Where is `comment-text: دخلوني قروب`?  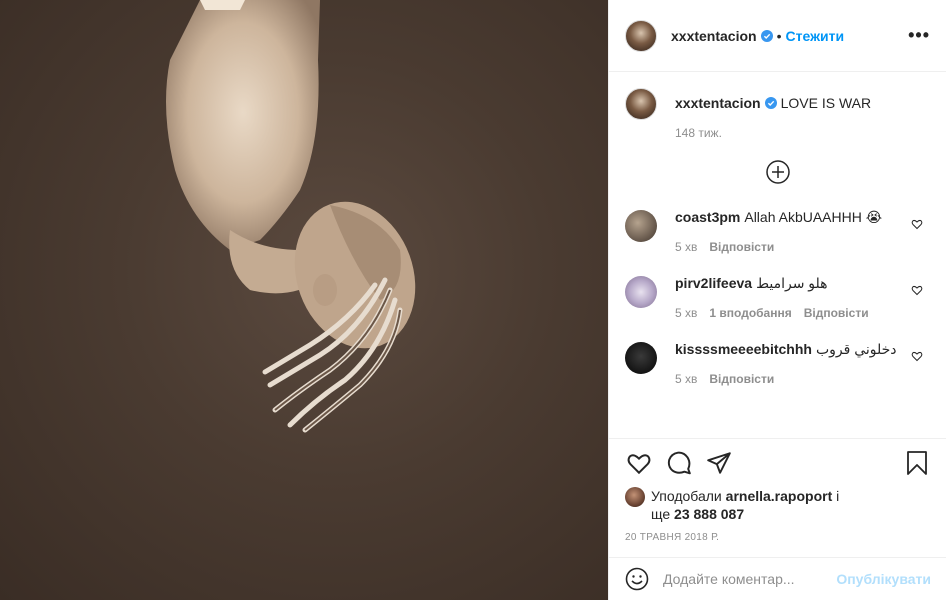 comment-text: دخلوني قروب is located at coordinates (856, 349).